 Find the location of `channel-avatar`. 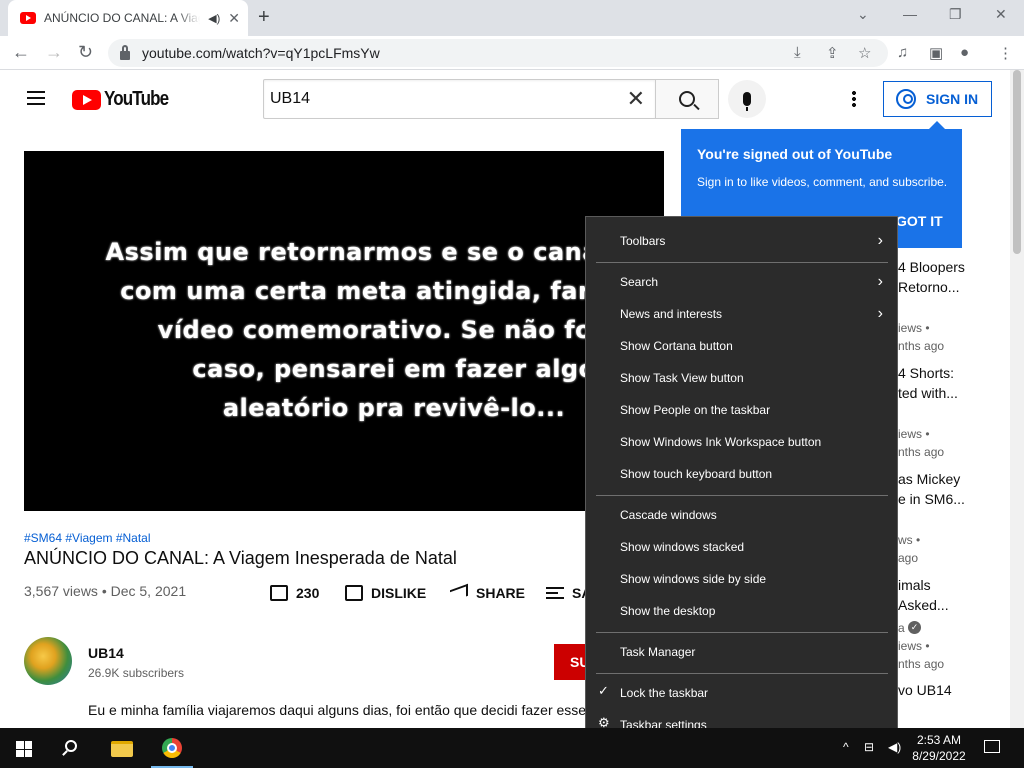

channel-avatar is located at coordinates (48, 661).